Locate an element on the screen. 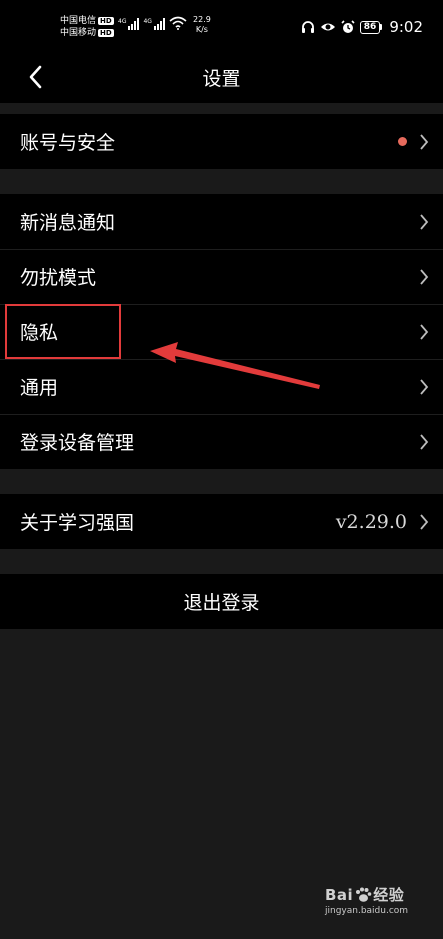 The width and height of the screenshot is (443, 939). battery-level: 86 is located at coordinates (370, 27).